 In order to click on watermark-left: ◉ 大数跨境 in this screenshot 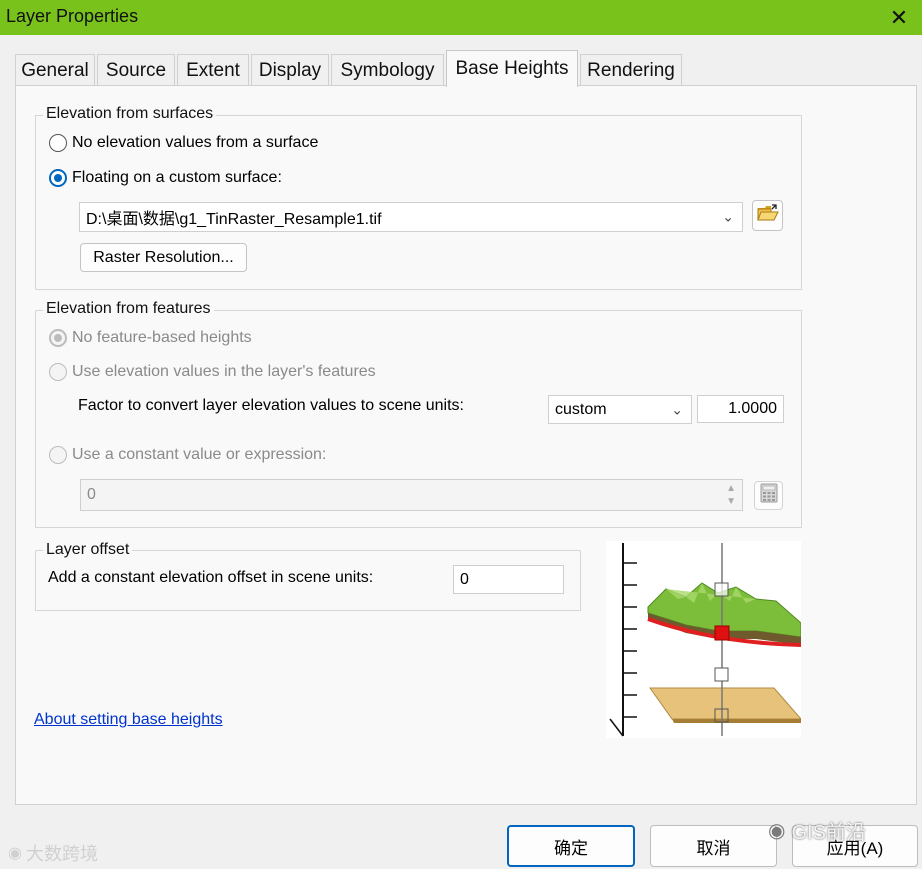, I will do `click(53, 853)`.